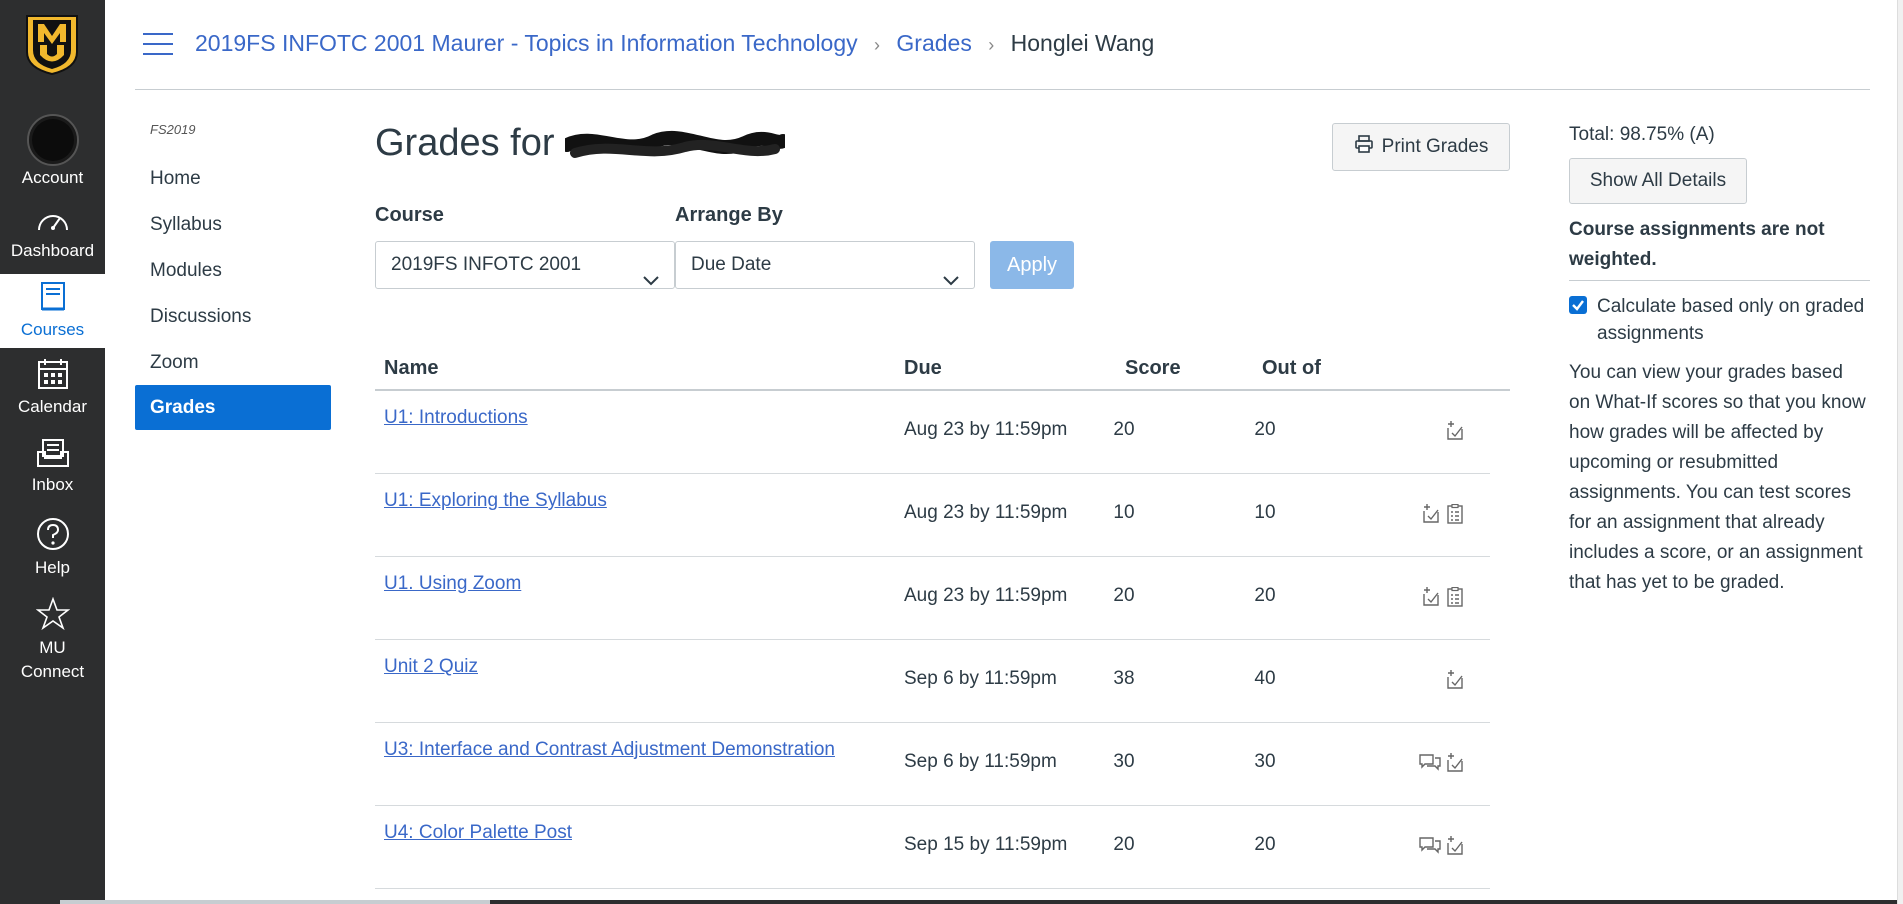 Image resolution: width=1903 pixels, height=904 pixels. Describe the element at coordinates (478, 833) in the screenshot. I see `assignment-link: U4: Color Palette Post` at that location.